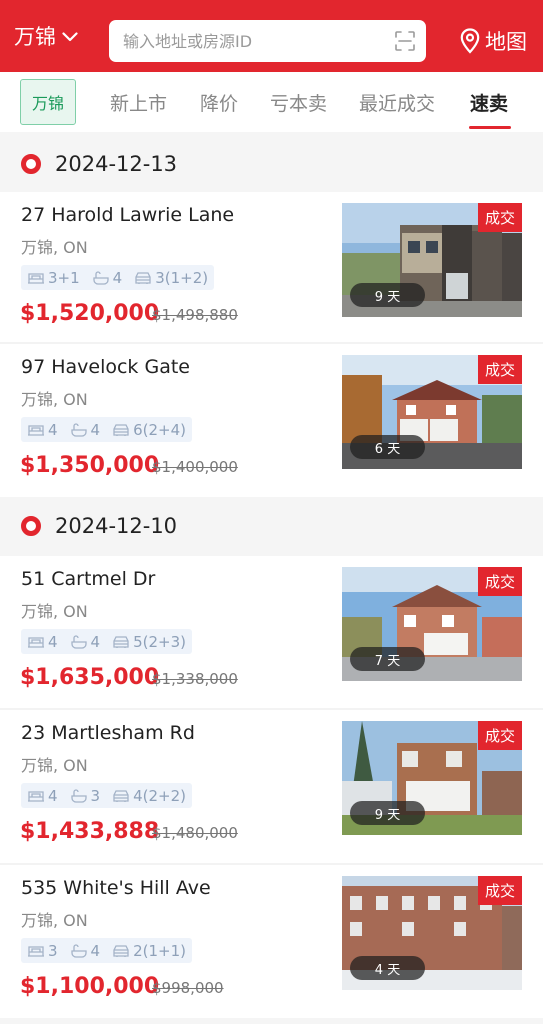 This screenshot has height=1024, width=543. Describe the element at coordinates (90, 313) in the screenshot. I see `listing-price: $1,520,000` at that location.